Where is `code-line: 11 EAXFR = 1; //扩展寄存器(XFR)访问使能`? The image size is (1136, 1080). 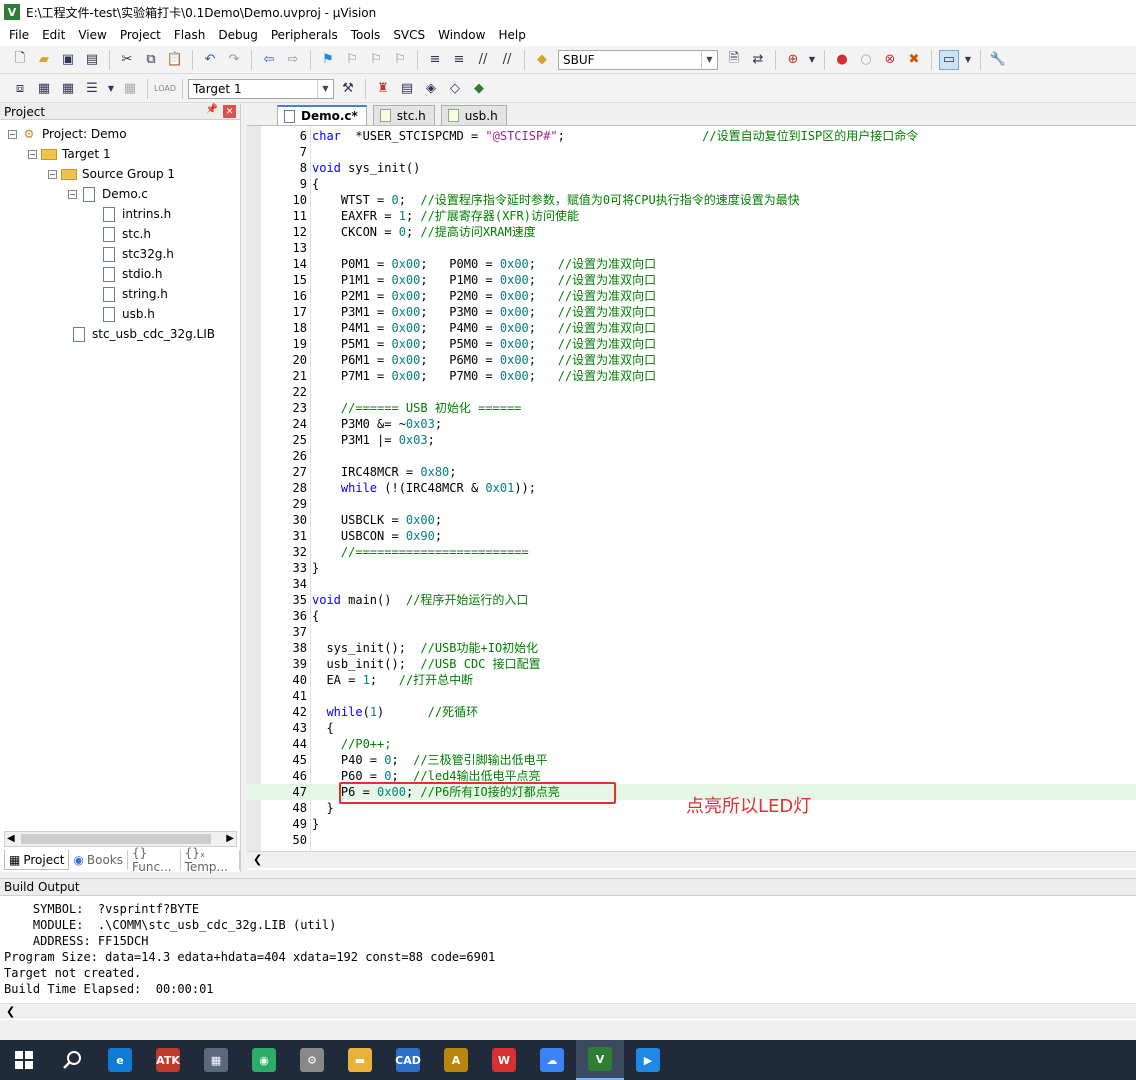 code-line: 11 EAXFR = 1; //扩展寄存器(XFR)访问使能 is located at coordinates (691, 216).